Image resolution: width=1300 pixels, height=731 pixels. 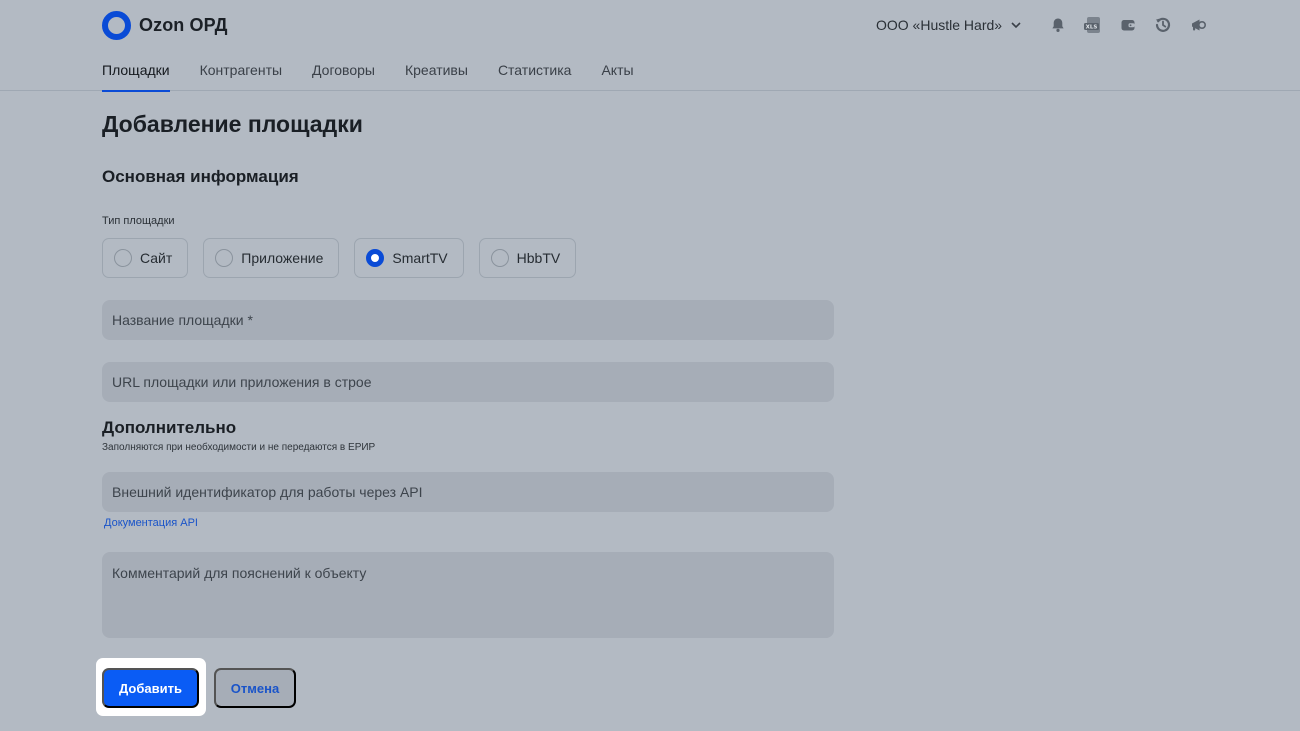 I want to click on app-title: Ozon ОРД, so click(x=183, y=25).